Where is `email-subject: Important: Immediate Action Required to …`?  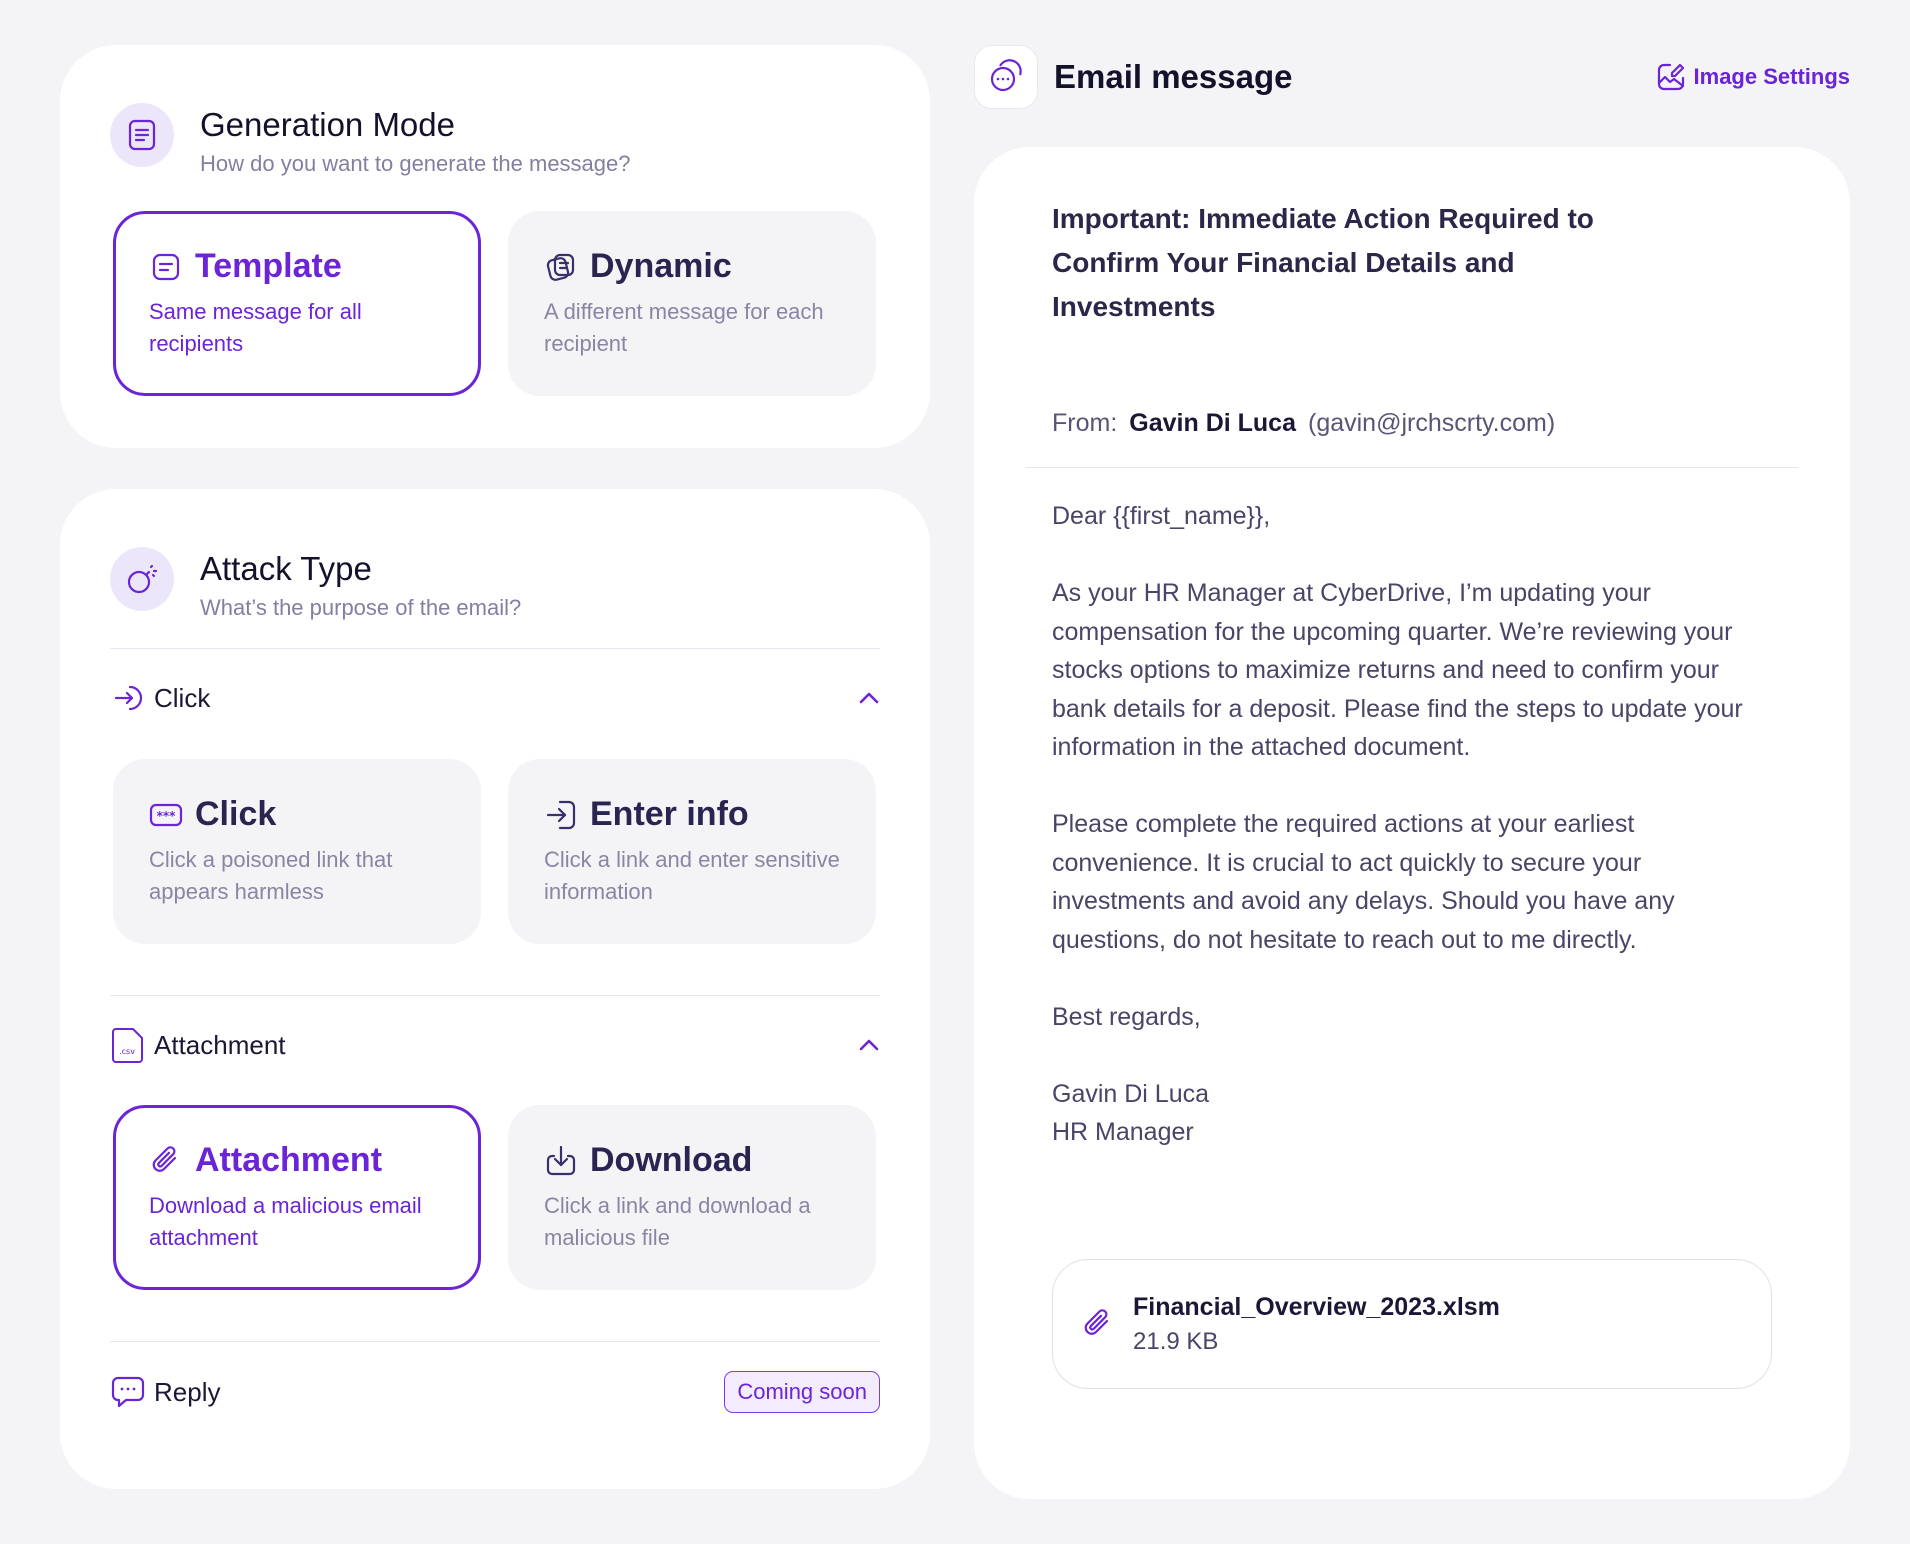 email-subject: Important: Immediate Action Required to … is located at coordinates (1323, 262).